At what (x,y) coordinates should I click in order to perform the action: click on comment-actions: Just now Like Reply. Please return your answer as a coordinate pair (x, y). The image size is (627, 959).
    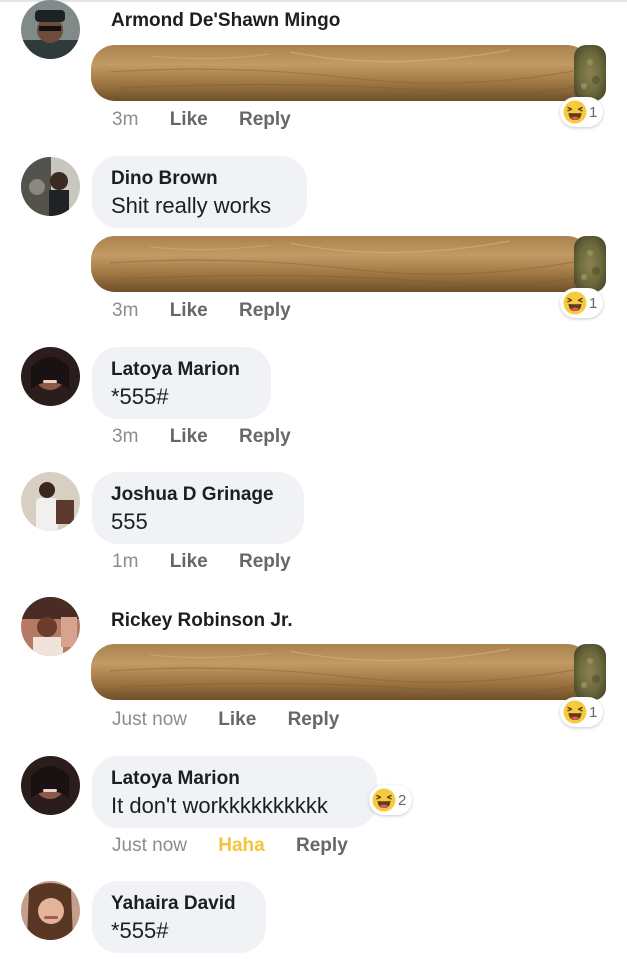
    Looking at the image, I should click on (225, 720).